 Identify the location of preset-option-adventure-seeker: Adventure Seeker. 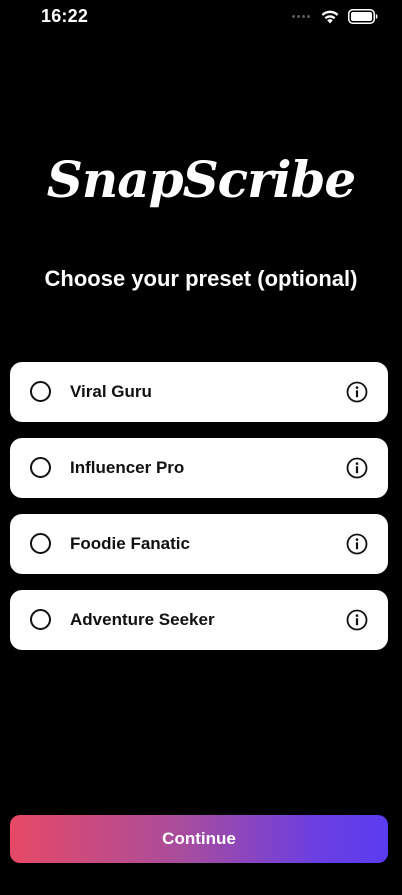
(199, 620).